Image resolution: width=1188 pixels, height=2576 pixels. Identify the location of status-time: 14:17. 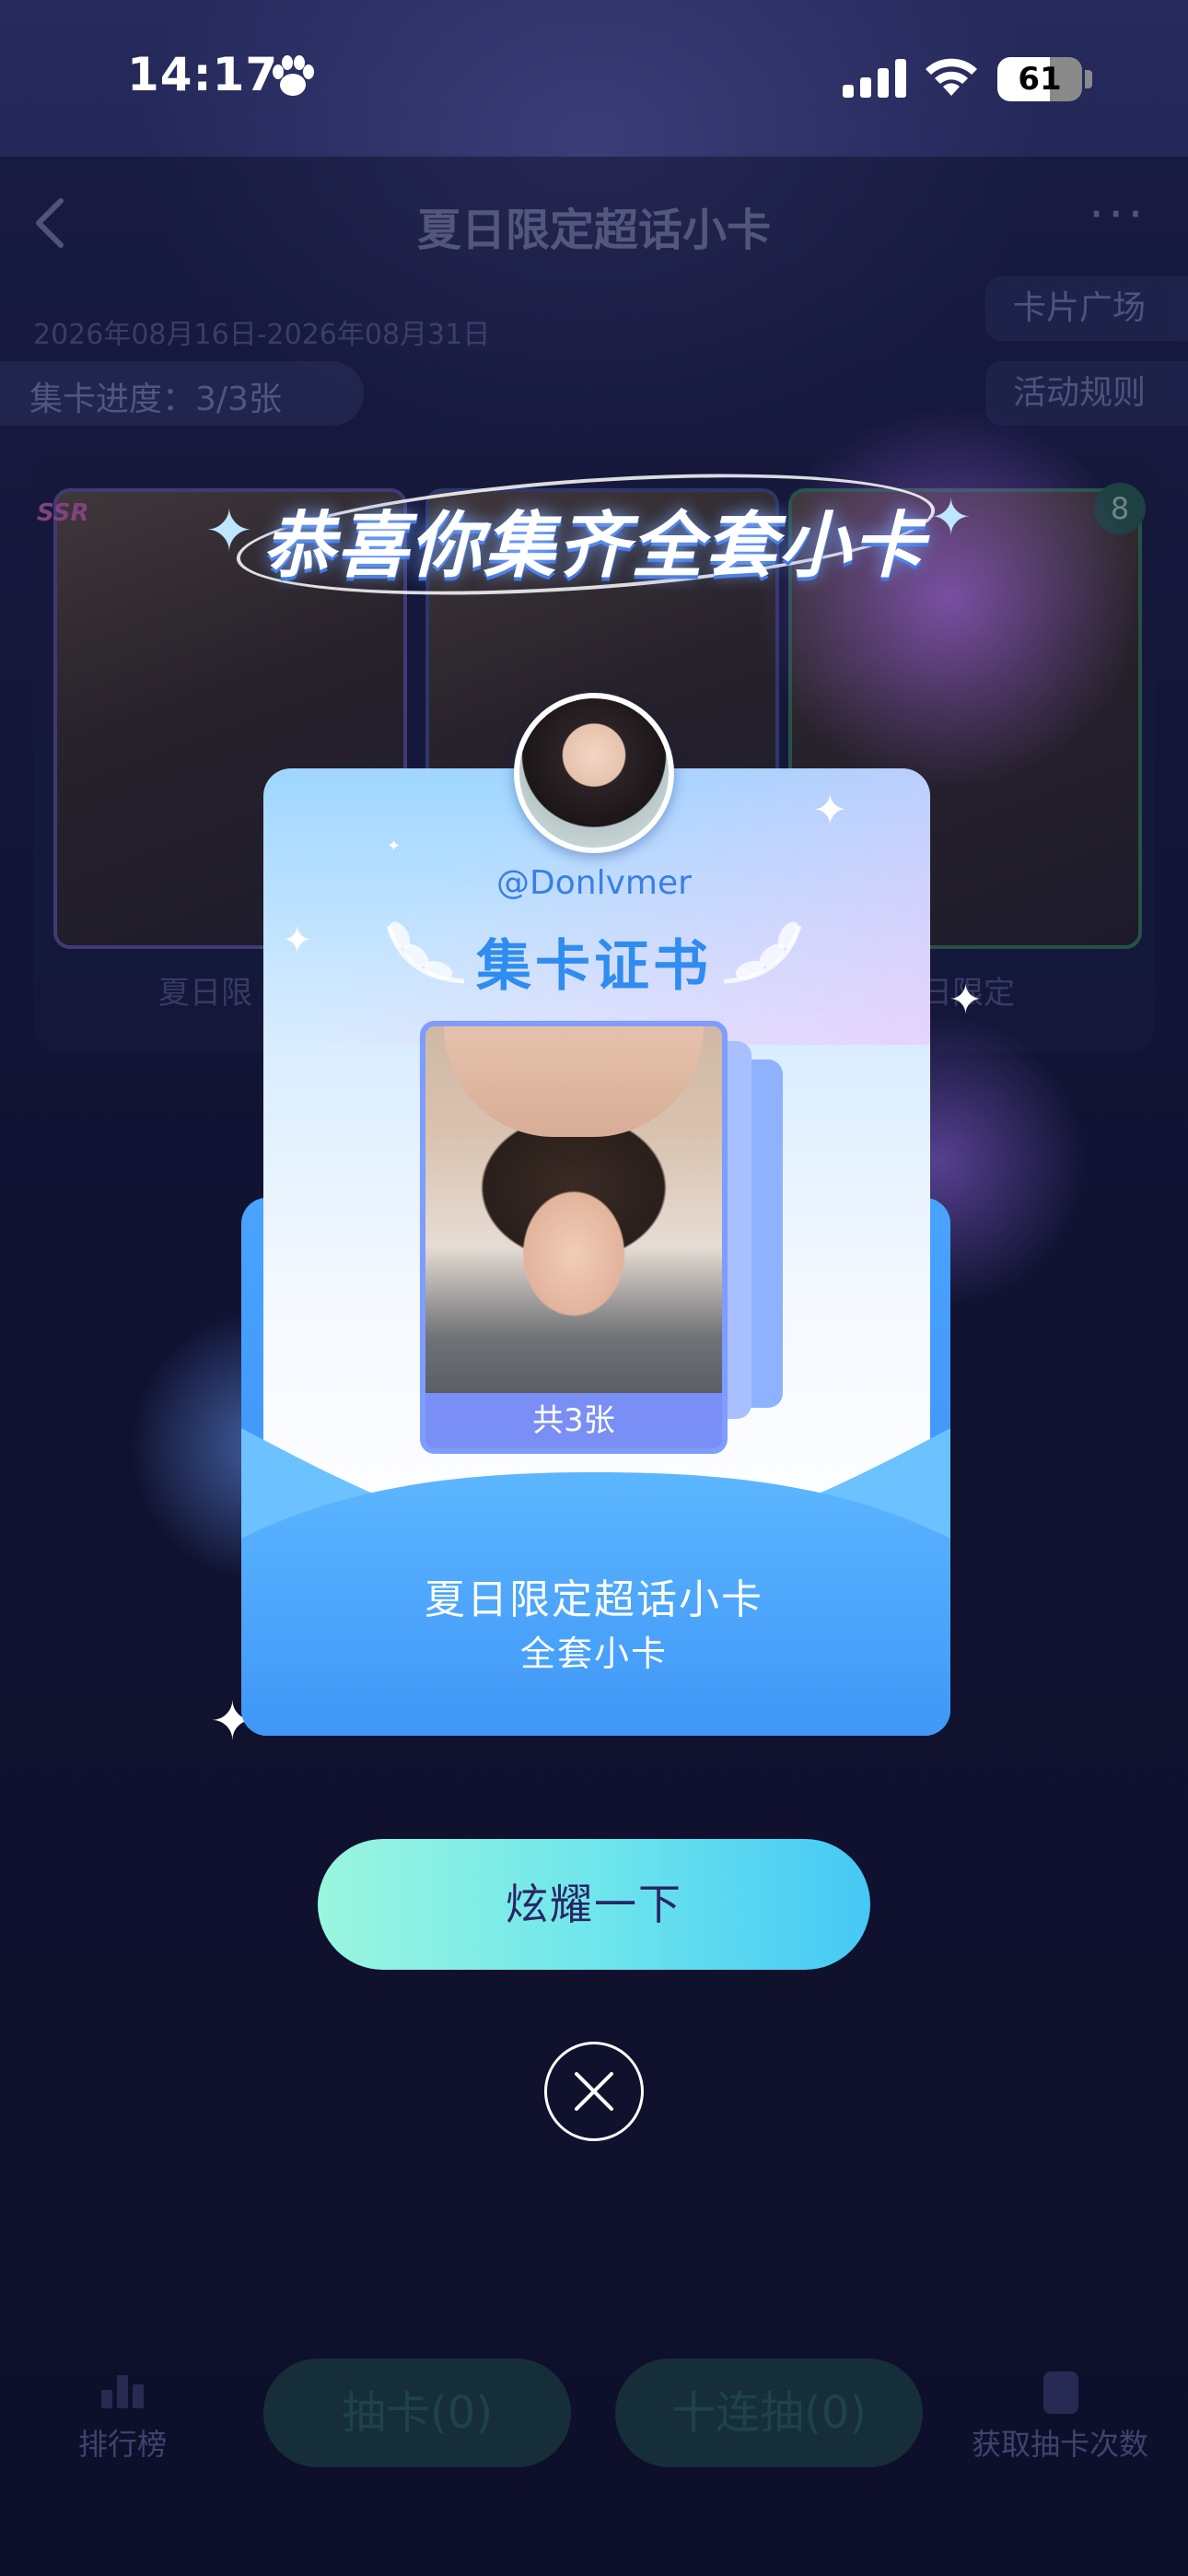
(203, 74).